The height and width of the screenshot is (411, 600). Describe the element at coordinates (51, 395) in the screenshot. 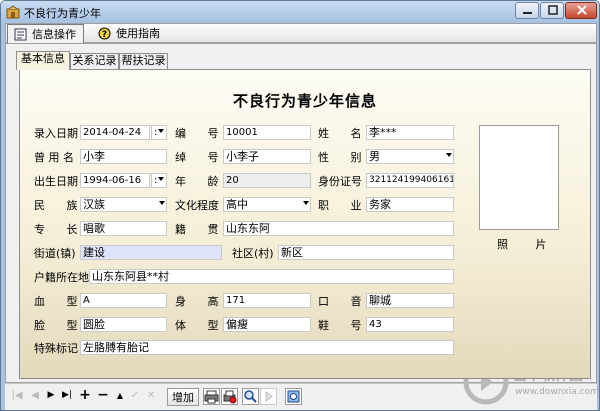

I see `next-record-icon: ▶` at that location.